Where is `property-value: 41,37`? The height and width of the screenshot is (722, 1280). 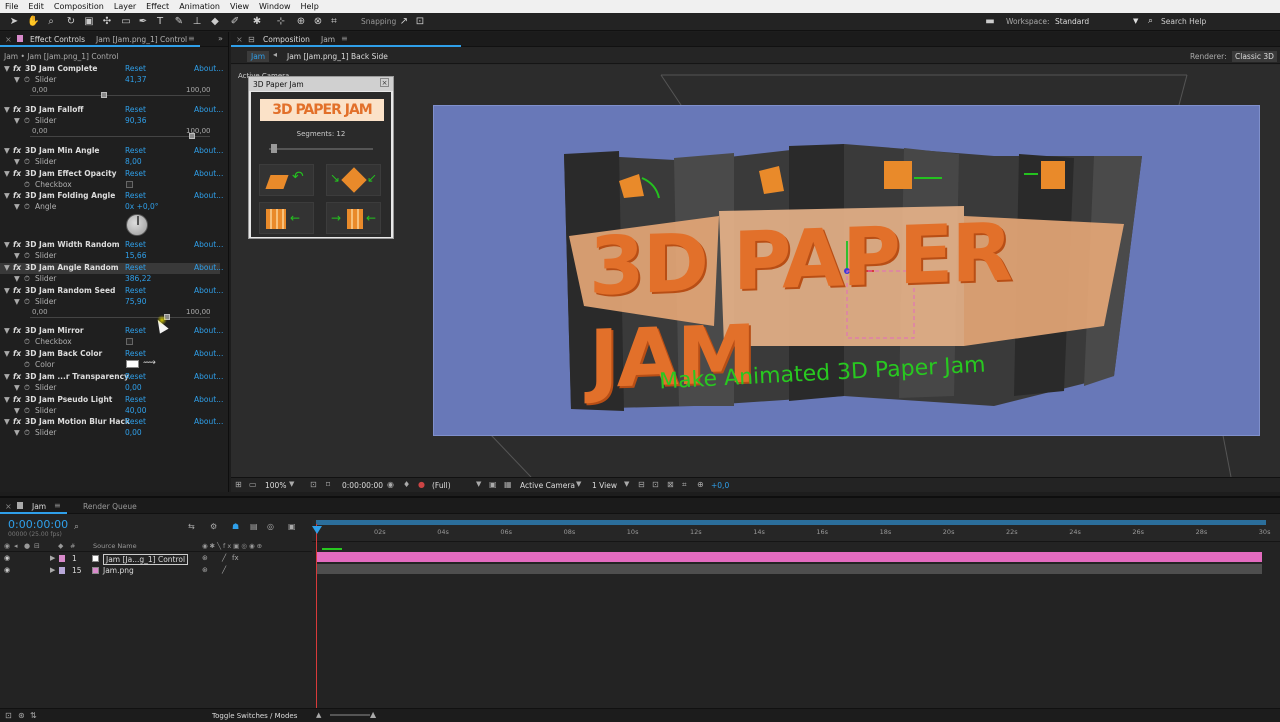 property-value: 41,37 is located at coordinates (135, 79).